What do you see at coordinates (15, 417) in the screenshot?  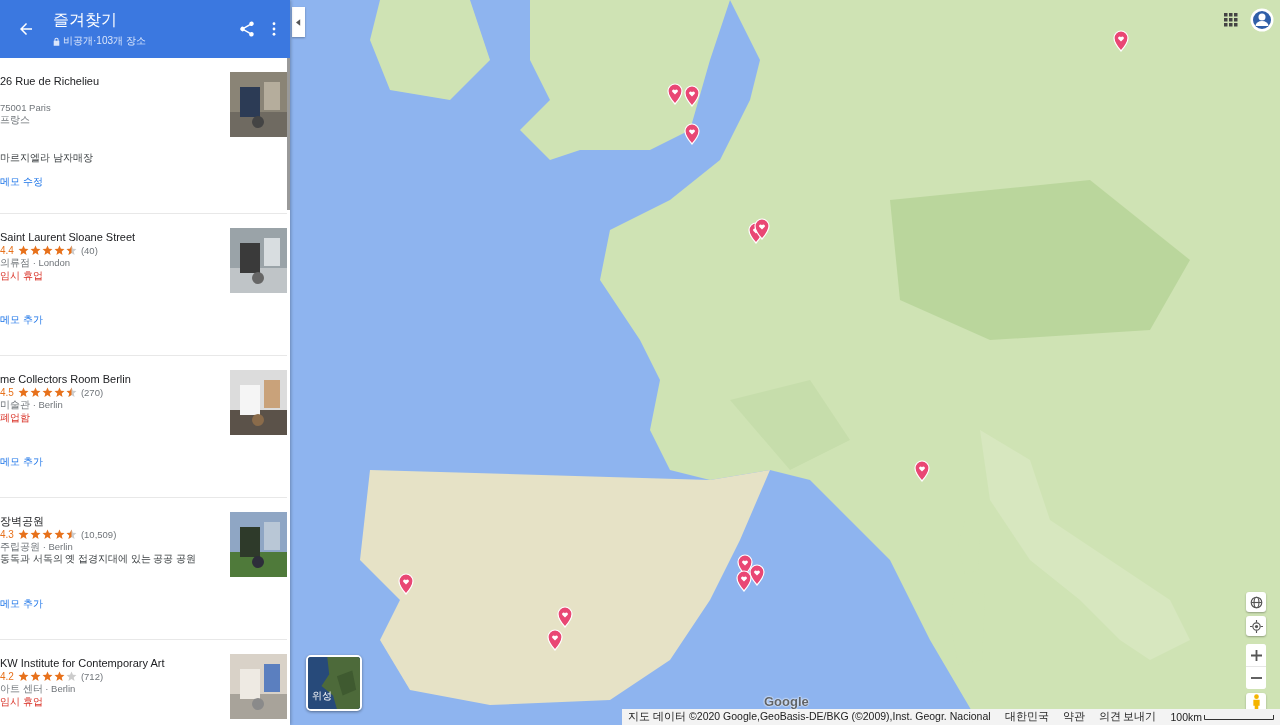 I see `status-text: 폐업함` at bounding box center [15, 417].